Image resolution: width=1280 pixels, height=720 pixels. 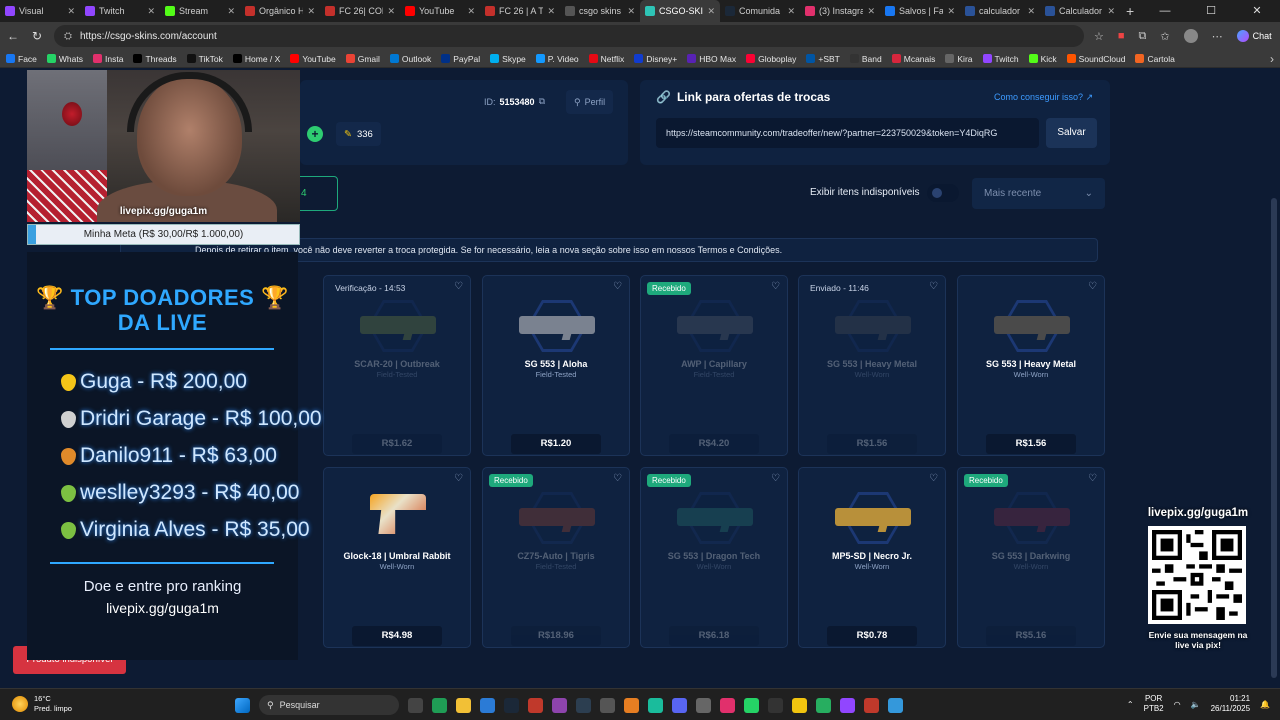 I want to click on minimize-icon: —, so click(x=1165, y=11).